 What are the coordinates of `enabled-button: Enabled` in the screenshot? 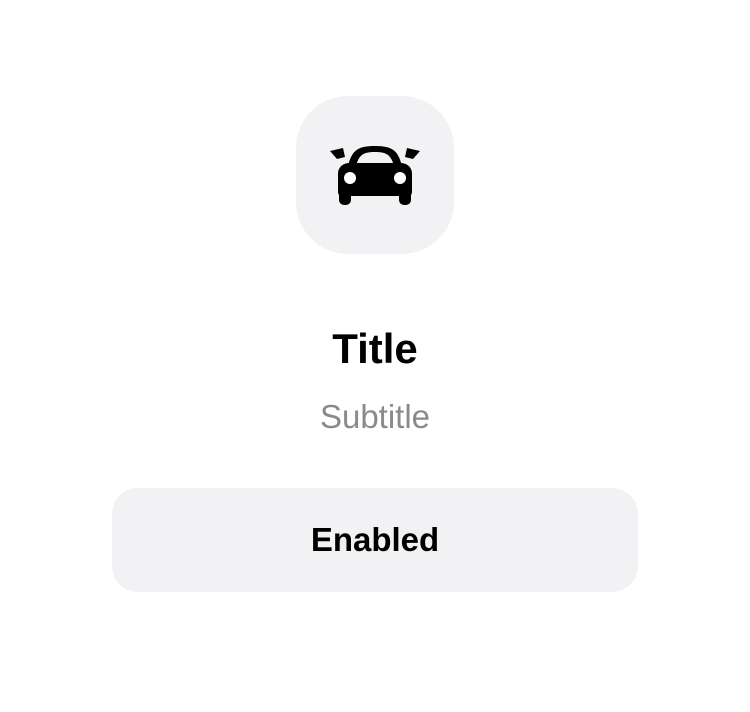 It's located at (375, 540).